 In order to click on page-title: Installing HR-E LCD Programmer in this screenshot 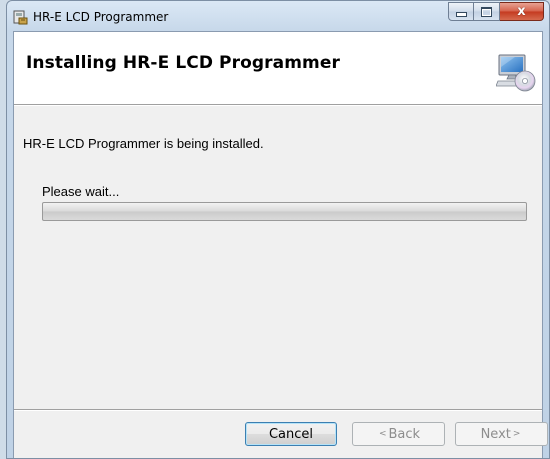, I will do `click(183, 63)`.